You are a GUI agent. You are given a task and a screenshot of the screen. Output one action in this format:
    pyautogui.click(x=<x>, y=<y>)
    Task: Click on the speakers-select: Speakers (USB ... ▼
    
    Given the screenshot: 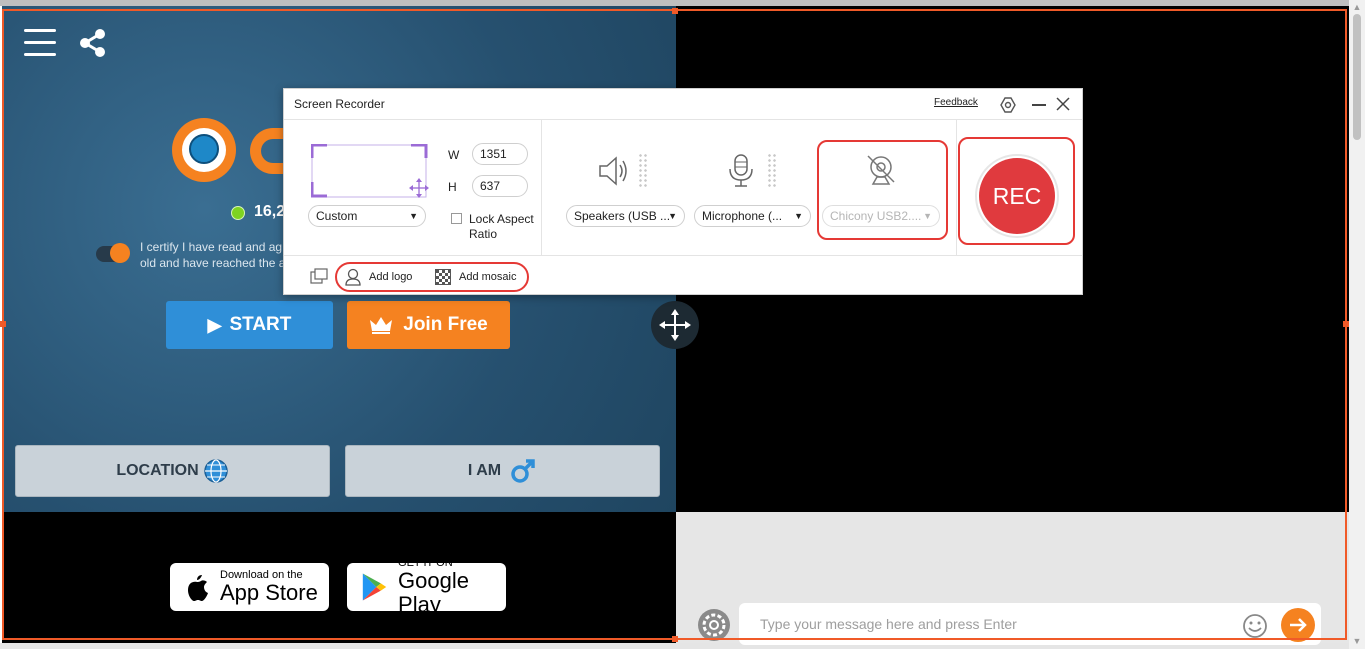 What is the action you would take?
    pyautogui.click(x=625, y=216)
    